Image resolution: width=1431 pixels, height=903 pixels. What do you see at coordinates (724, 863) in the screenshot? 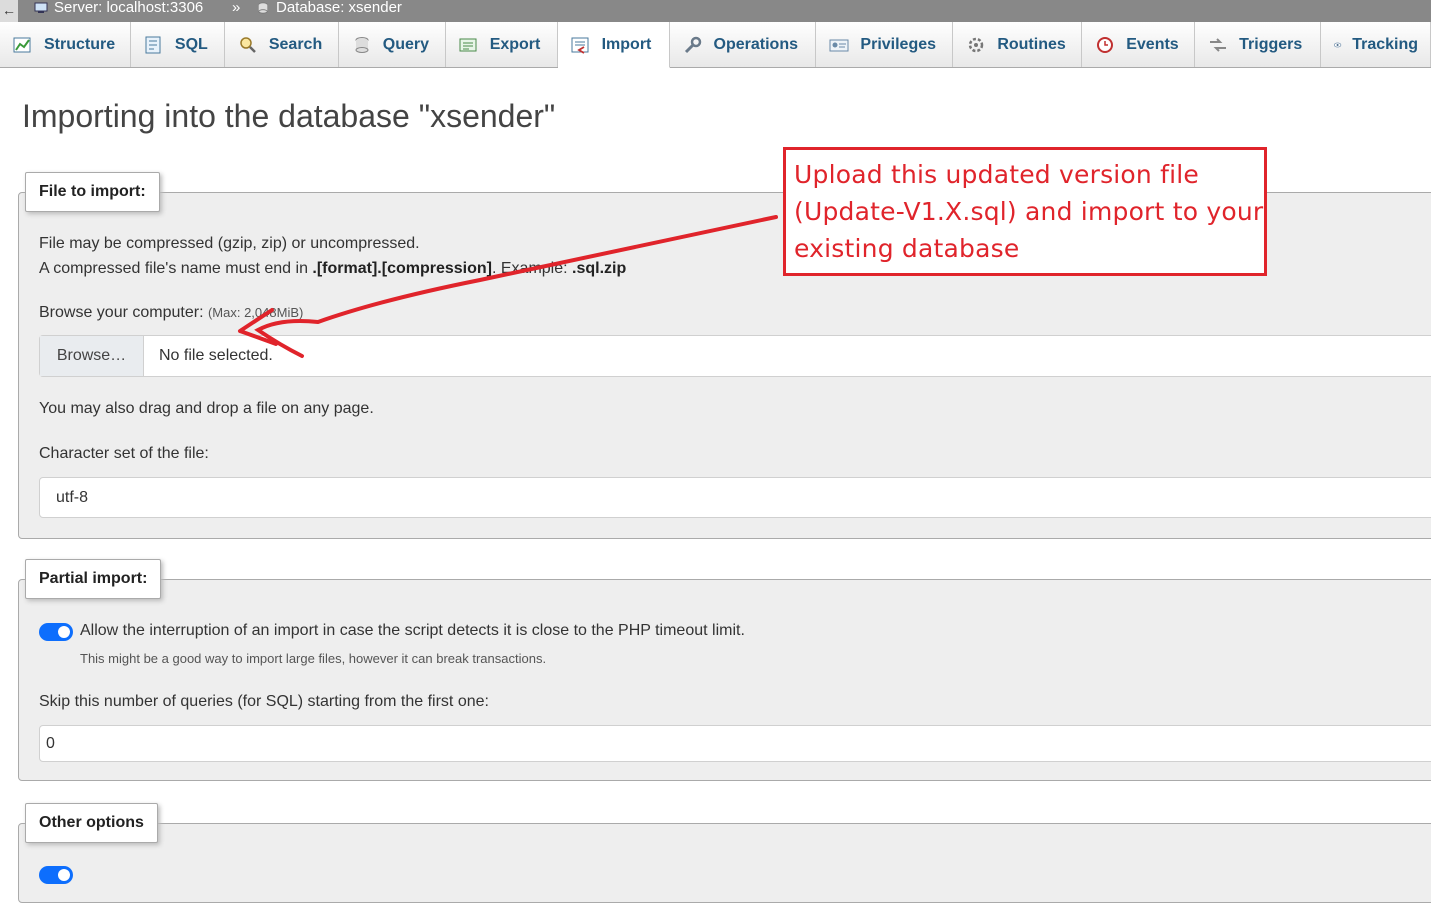
I see `other-options-panel` at bounding box center [724, 863].